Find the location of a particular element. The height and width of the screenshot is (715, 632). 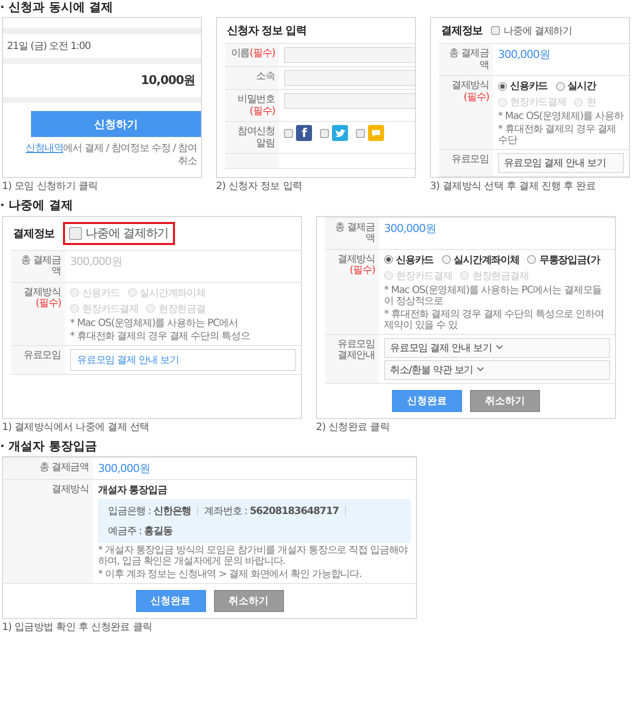

guide-dropdown: 유료모임 결제 안내 보기 is located at coordinates (497, 348).